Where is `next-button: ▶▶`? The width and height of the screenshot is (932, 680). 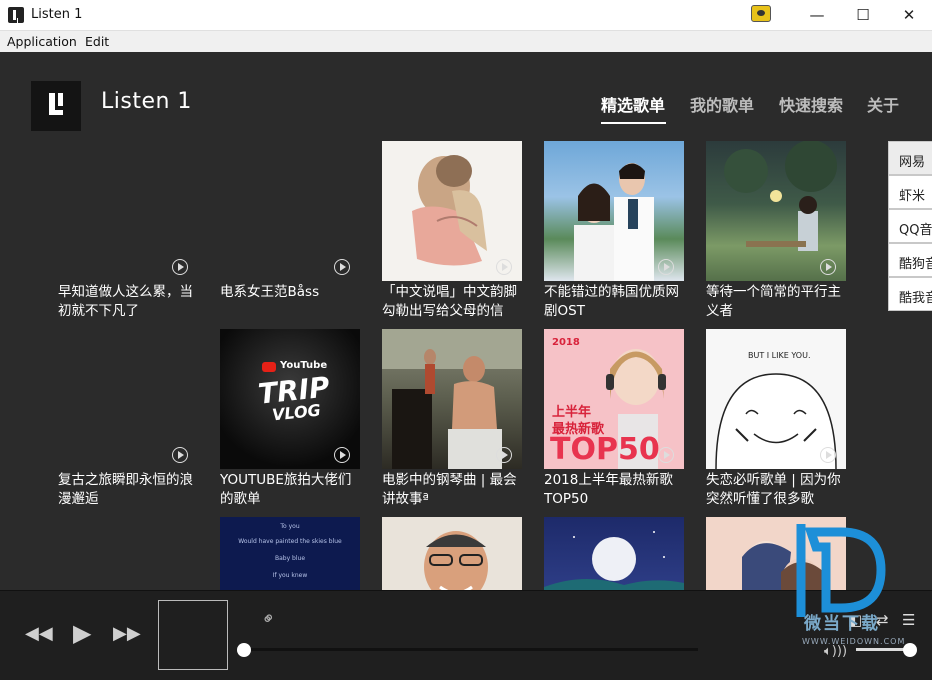
next-button: ▶▶ is located at coordinates (127, 633).